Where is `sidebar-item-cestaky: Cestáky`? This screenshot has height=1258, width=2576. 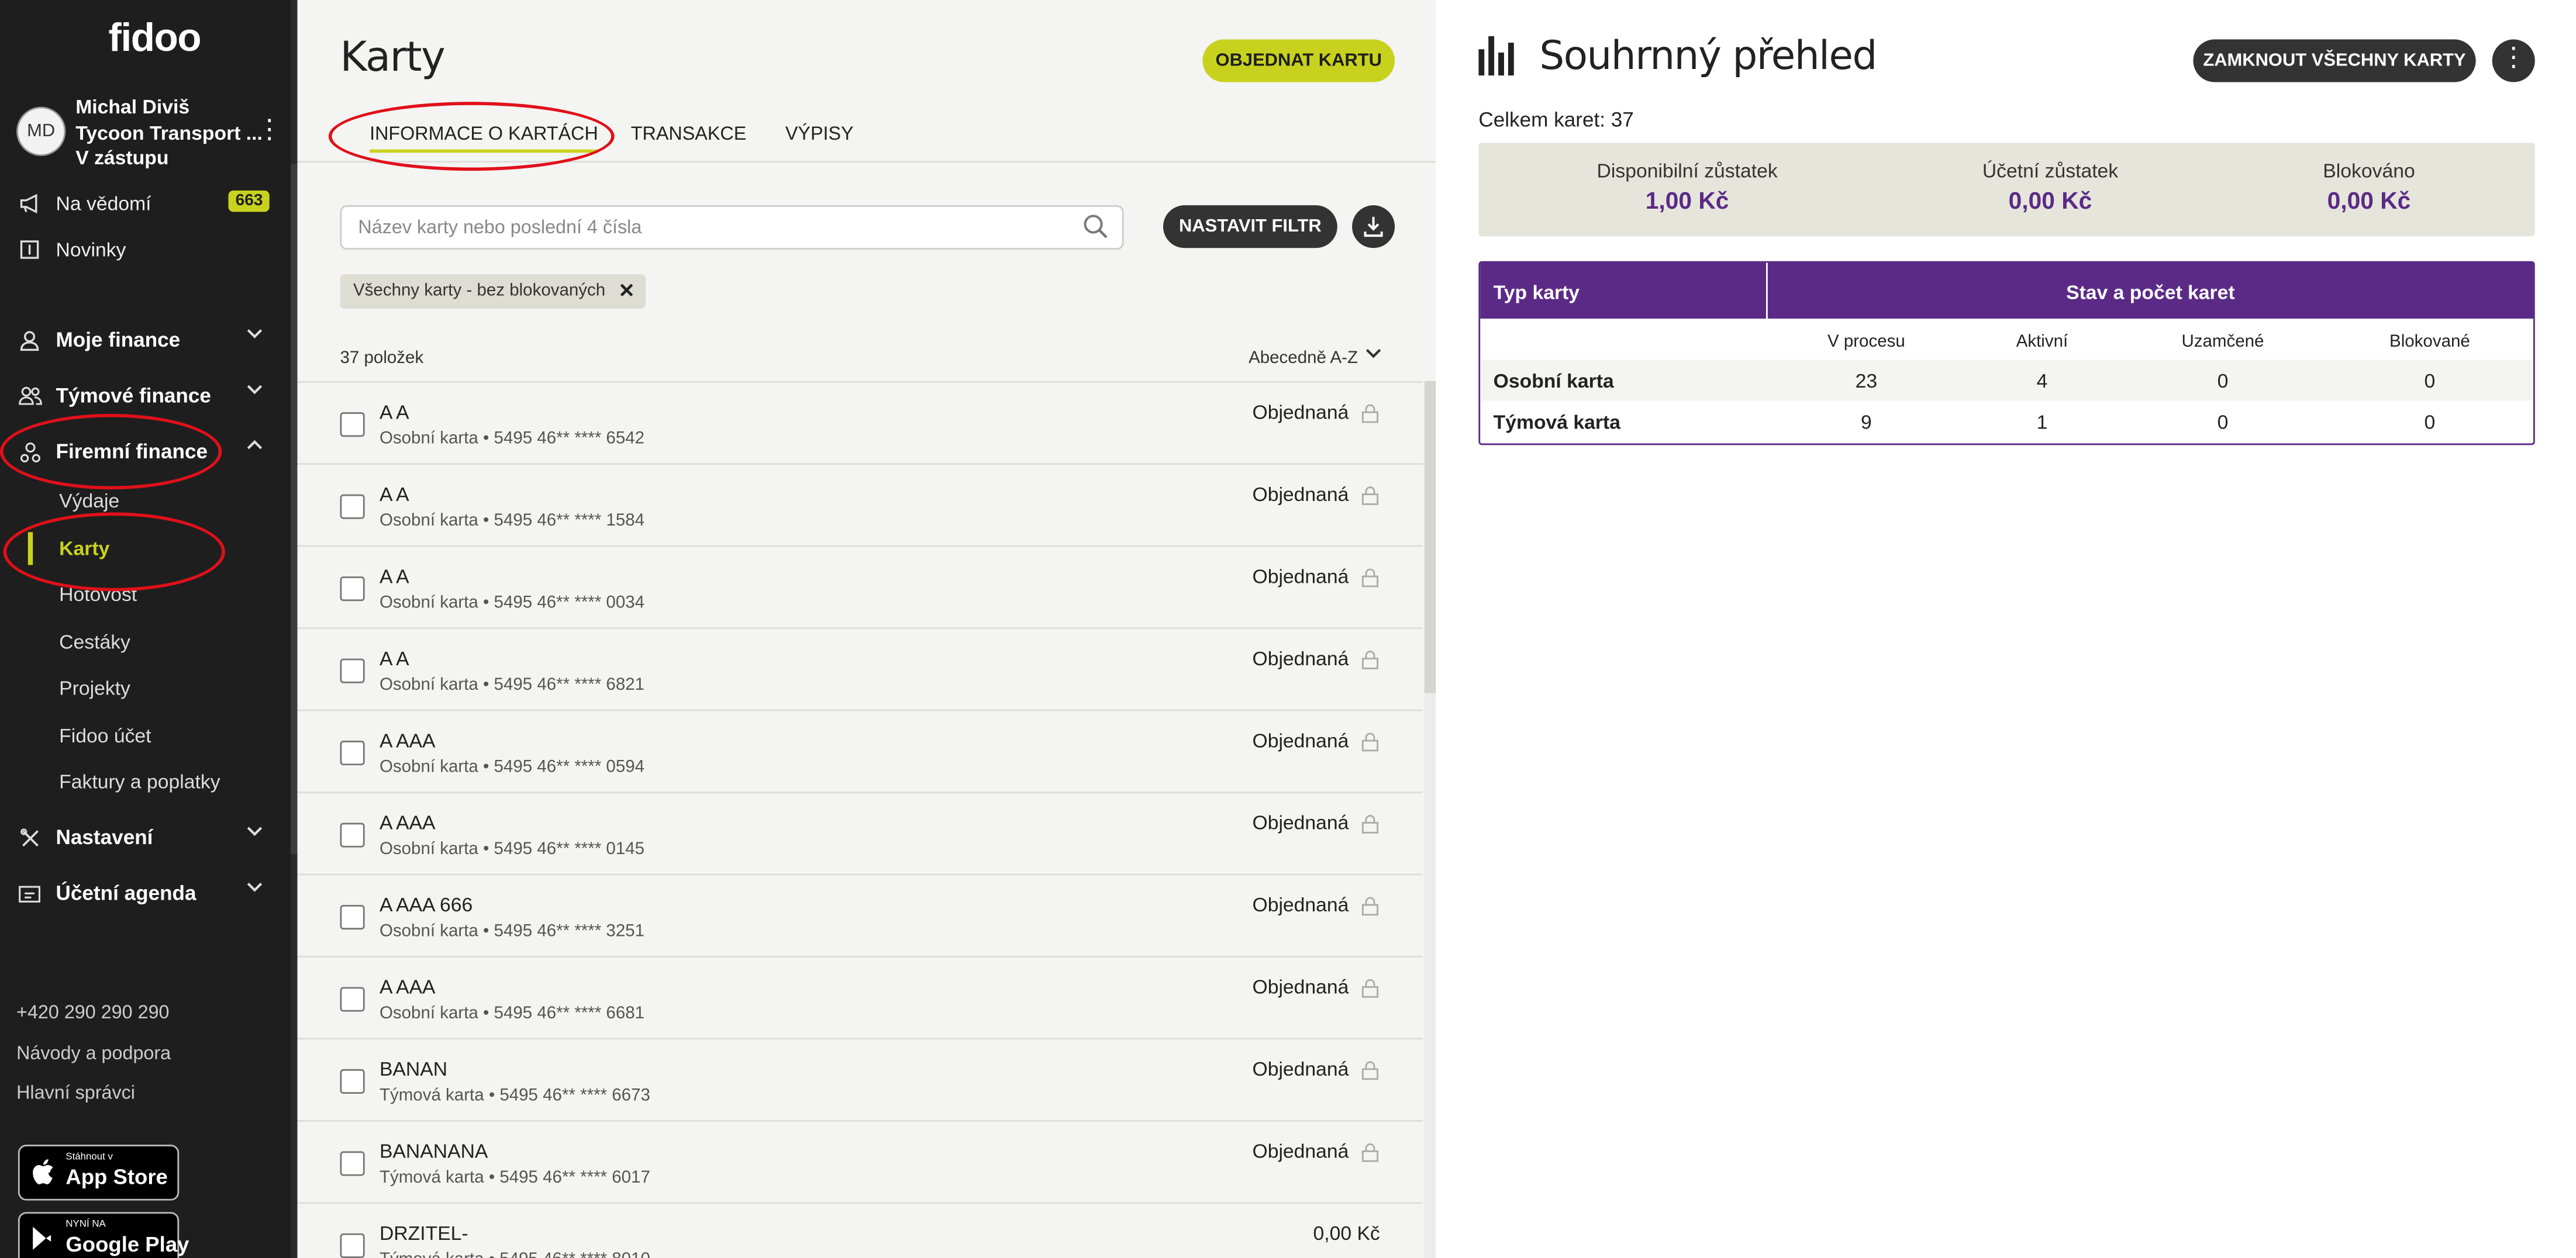
sidebar-item-cestaky: Cestáky is located at coordinates (94, 642).